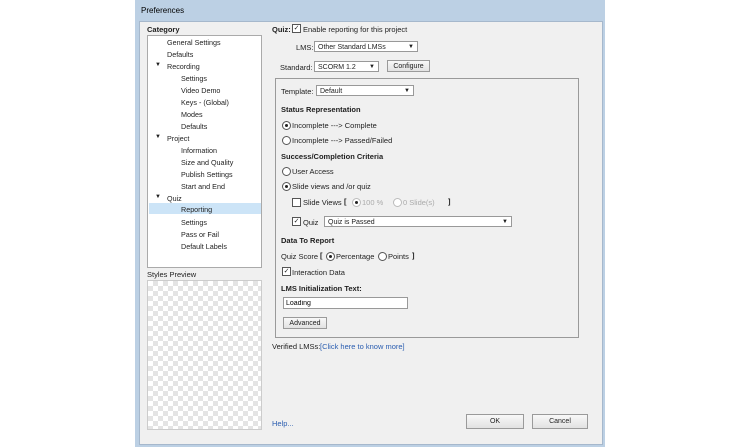 The height and width of the screenshot is (448, 740). Describe the element at coordinates (174, 198) in the screenshot. I see `tree-item-quiz: Quiz` at that location.